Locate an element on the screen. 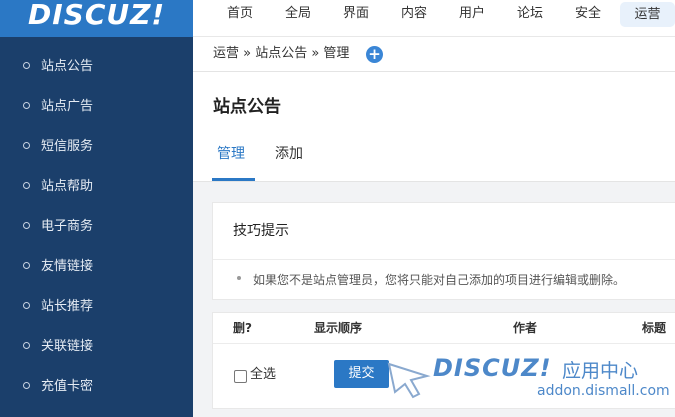 The image size is (675, 417). sidebar-item-ads: 站点广告 is located at coordinates (96, 107).